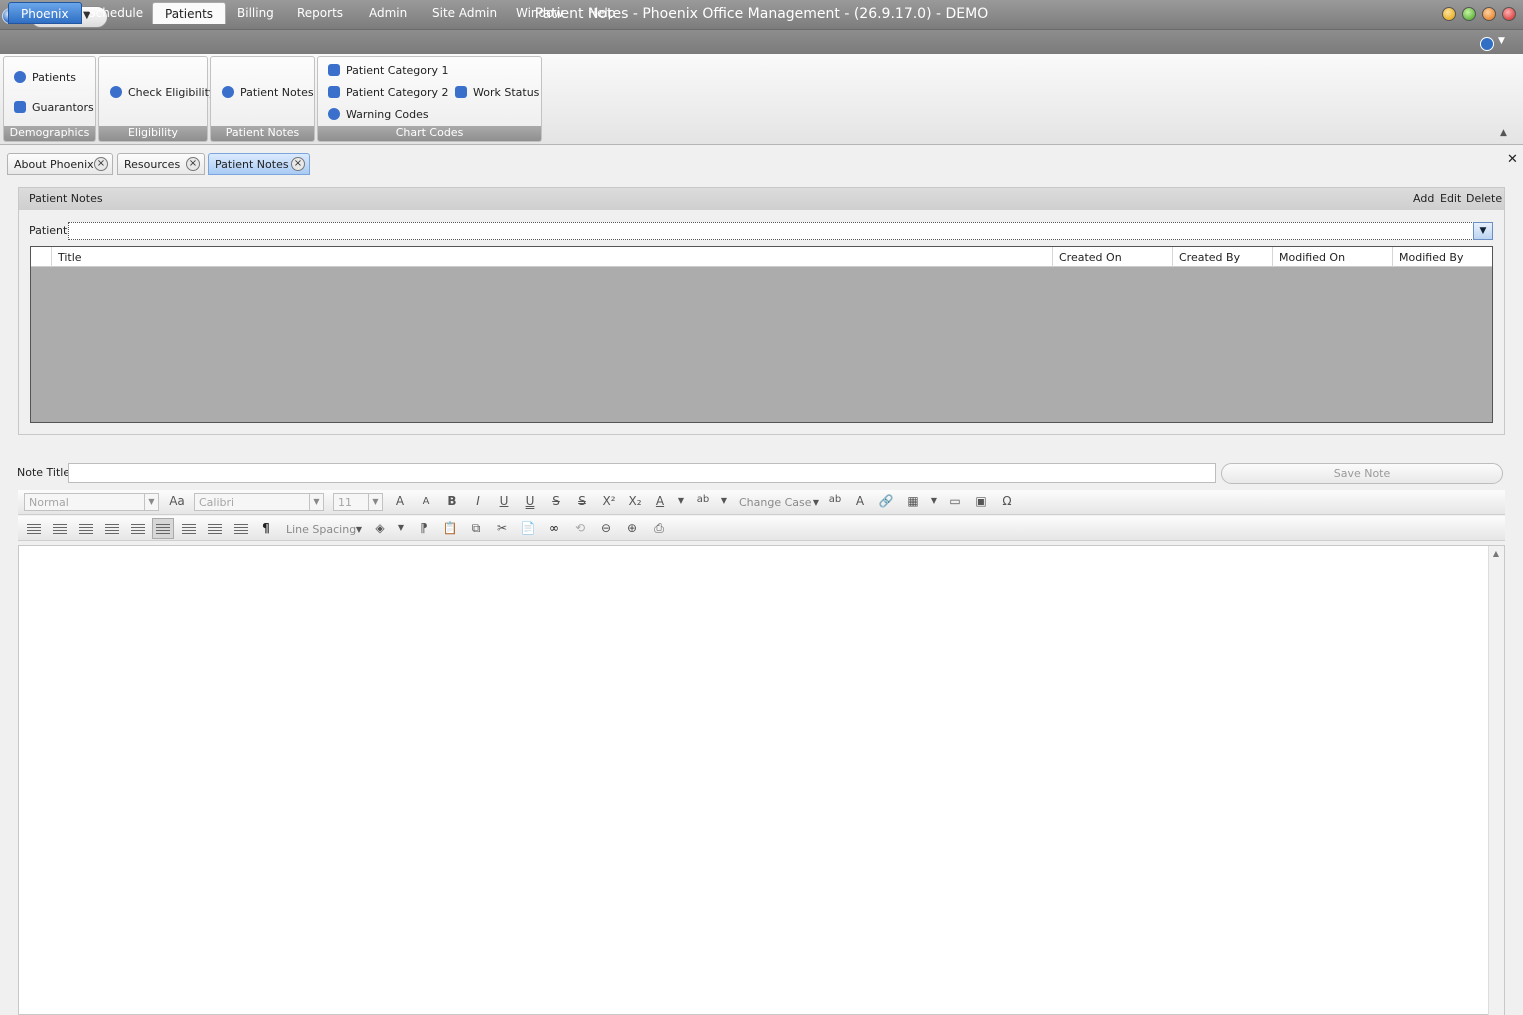 This screenshot has height=1015, width=1523. Describe the element at coordinates (91, 502) in the screenshot. I see `style-select: Normal ▼` at that location.